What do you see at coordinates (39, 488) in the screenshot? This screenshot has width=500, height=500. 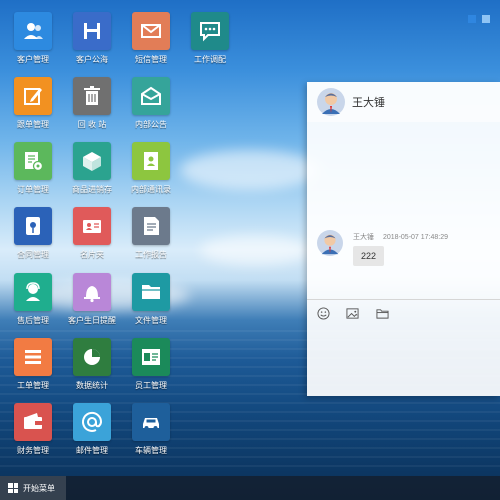 I see `start-menu-label: 开始菜单` at bounding box center [39, 488].